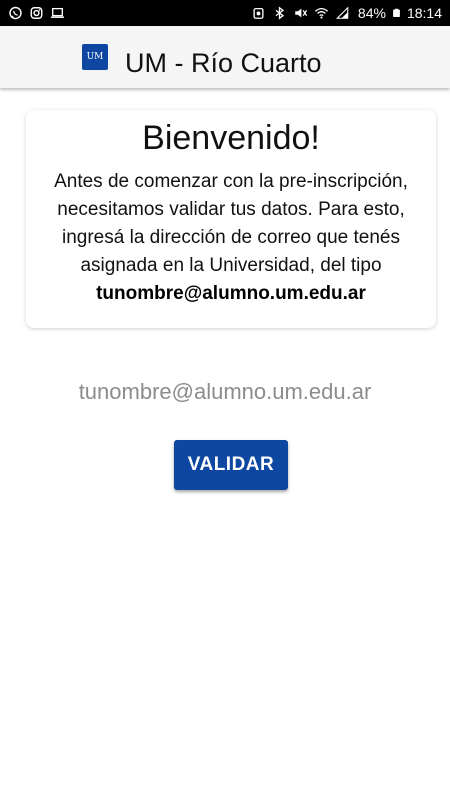 This screenshot has height=800, width=450. Describe the element at coordinates (223, 63) in the screenshot. I see `app-title: UM - Río Cuarto` at that location.